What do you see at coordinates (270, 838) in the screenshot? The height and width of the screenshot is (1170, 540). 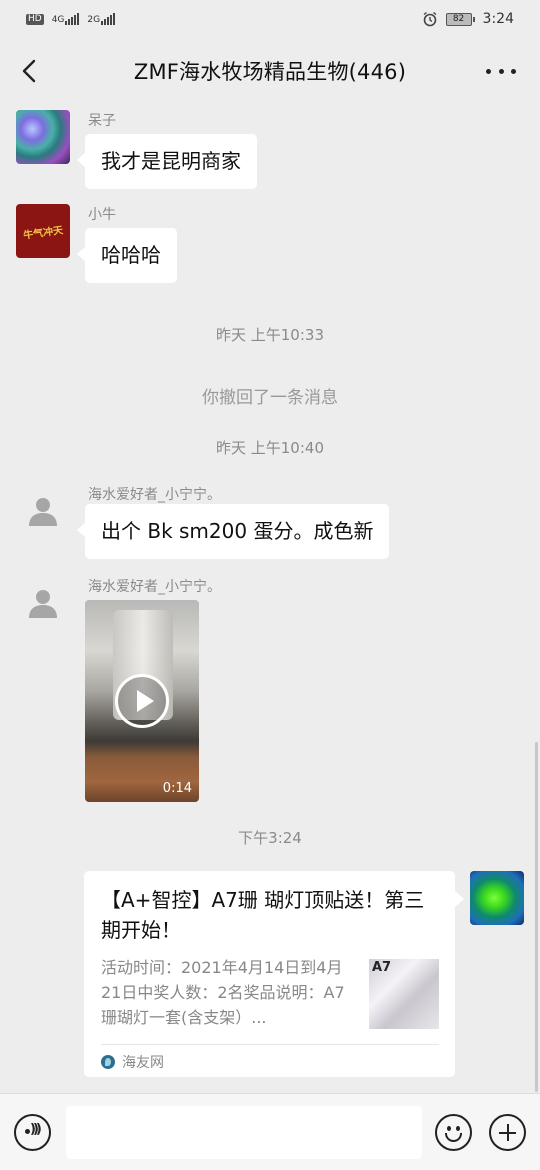 I see `timestamp: 下午3:24` at bounding box center [270, 838].